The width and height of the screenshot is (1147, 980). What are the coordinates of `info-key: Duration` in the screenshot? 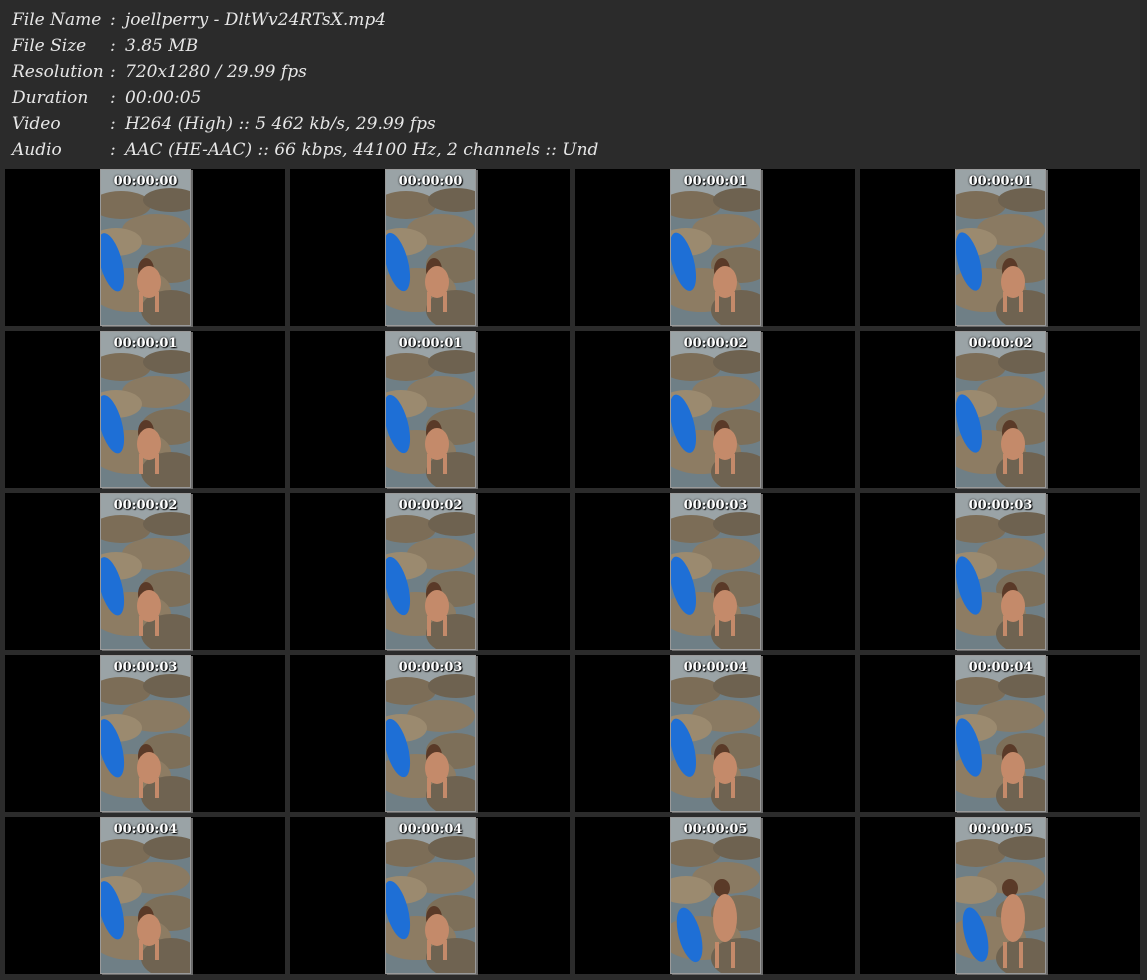 It's located at (50, 98).